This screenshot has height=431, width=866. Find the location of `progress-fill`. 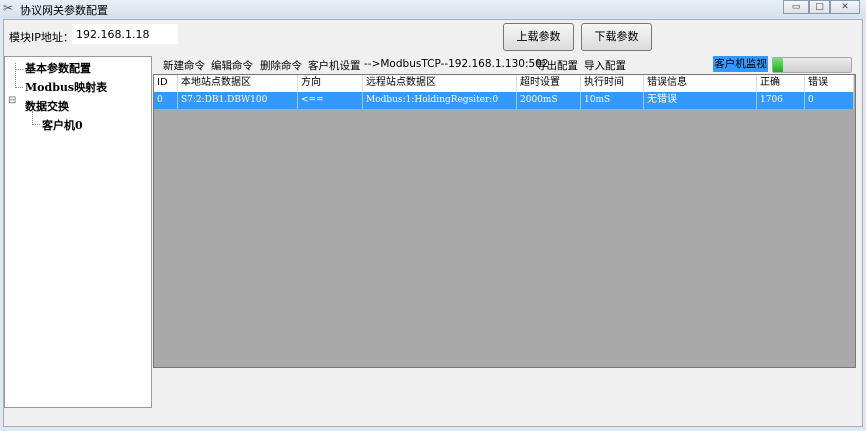

progress-fill is located at coordinates (778, 65).